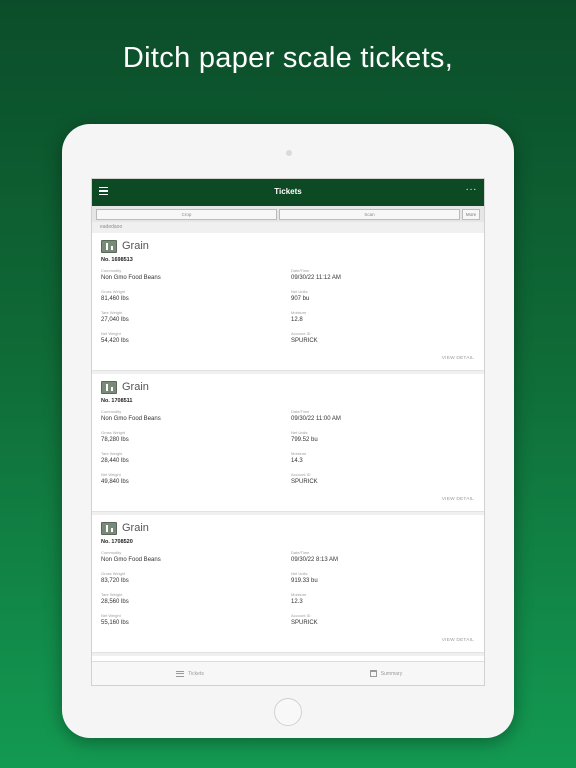  I want to click on user-label: eadedaoo, so click(111, 227).